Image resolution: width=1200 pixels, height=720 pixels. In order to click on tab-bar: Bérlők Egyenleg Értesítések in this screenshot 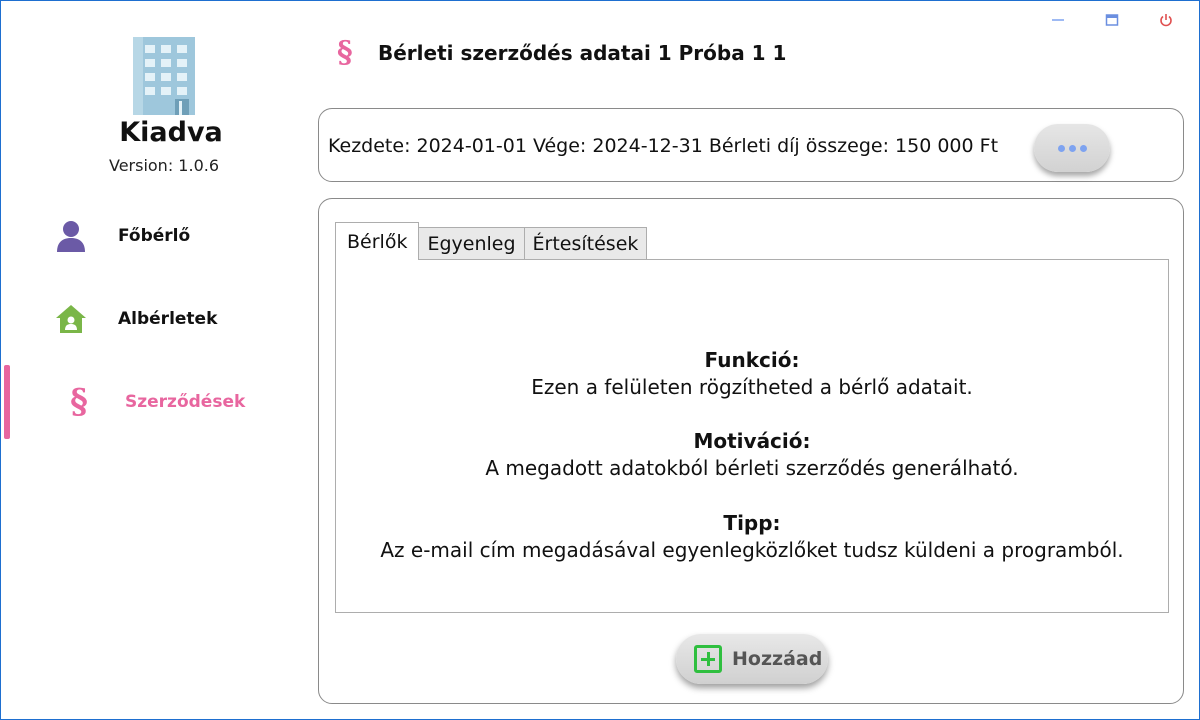, I will do `click(491, 241)`.